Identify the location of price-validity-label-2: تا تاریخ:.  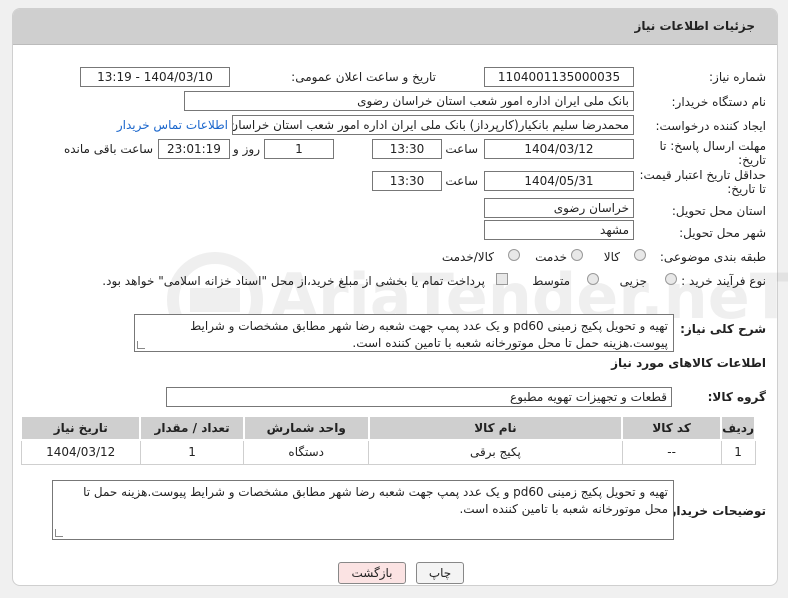
(746, 189).